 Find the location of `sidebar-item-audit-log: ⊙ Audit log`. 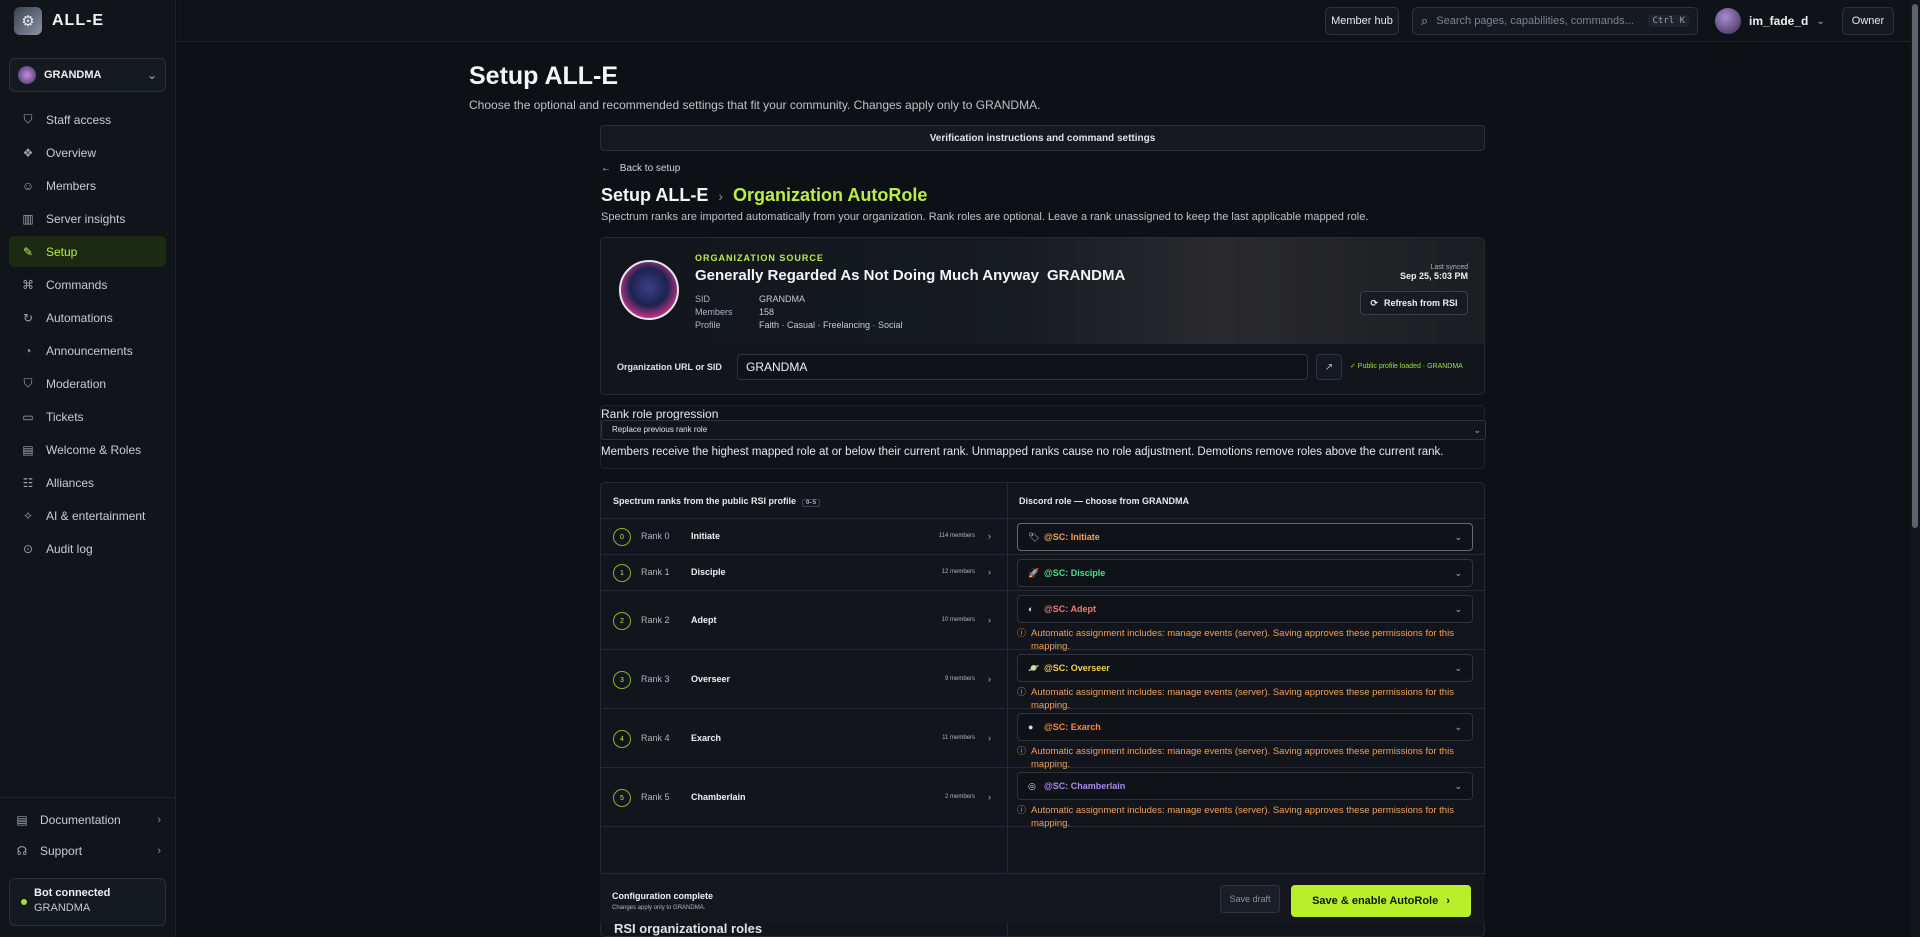

sidebar-item-audit-log: ⊙ Audit log is located at coordinates (87, 548).